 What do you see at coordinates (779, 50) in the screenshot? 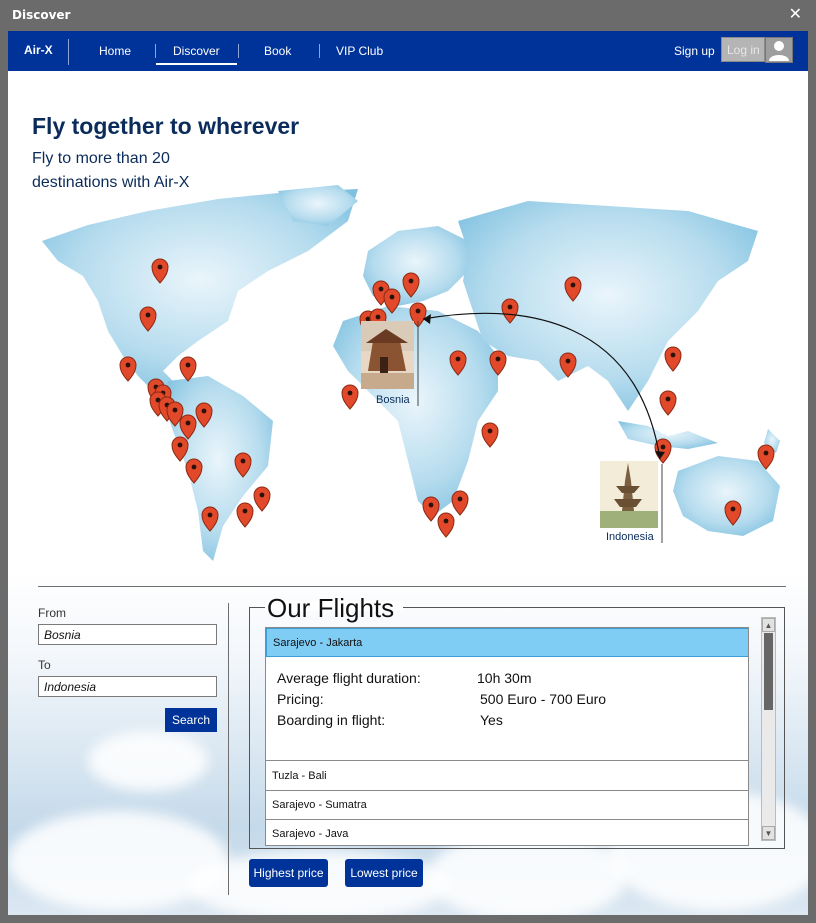
I see `user-avatar-icon` at bounding box center [779, 50].